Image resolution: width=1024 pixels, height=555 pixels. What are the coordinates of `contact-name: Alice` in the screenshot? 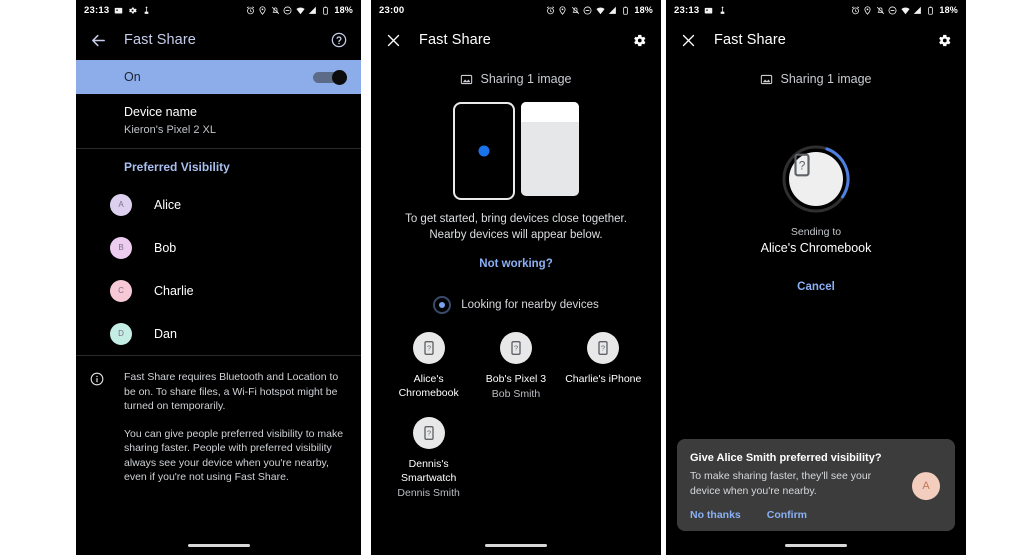 It's located at (168, 204).